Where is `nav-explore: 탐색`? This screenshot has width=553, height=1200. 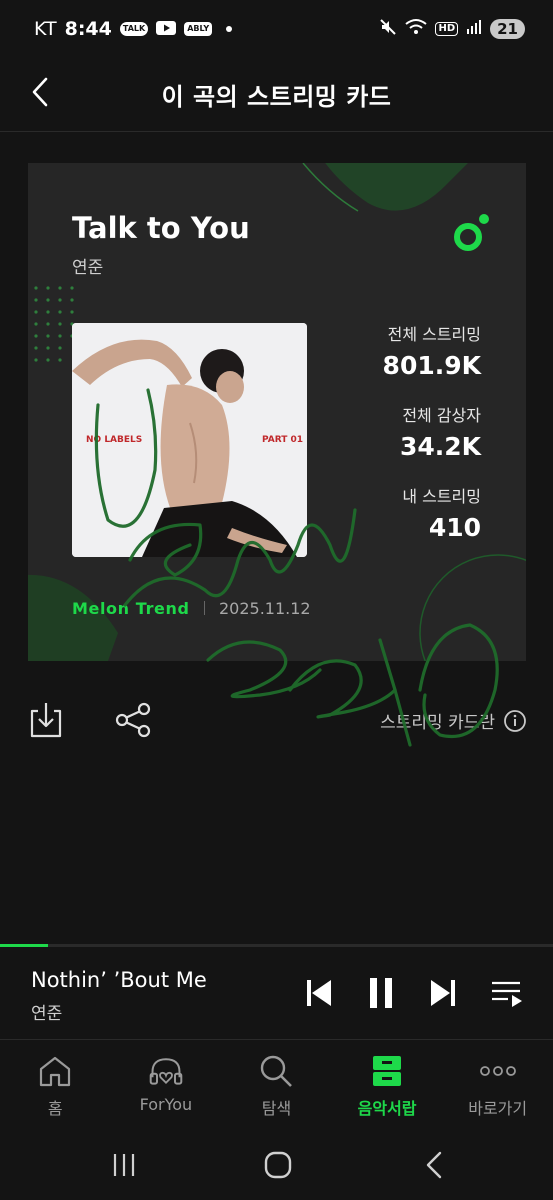
nav-explore: 탐색 is located at coordinates (276, 1086).